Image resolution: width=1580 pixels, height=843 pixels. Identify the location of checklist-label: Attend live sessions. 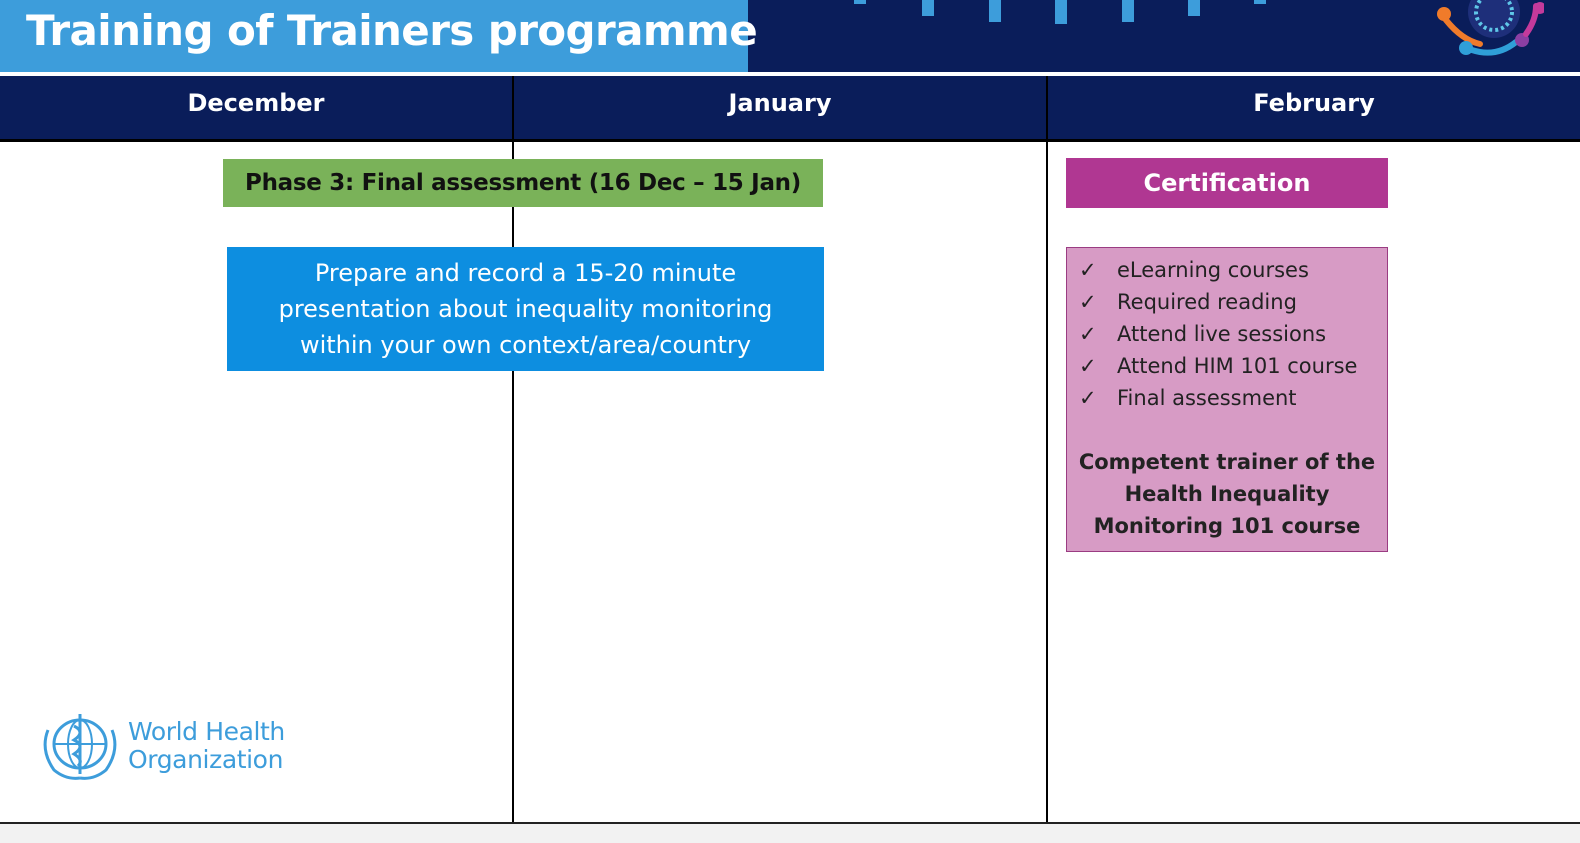
(1222, 334).